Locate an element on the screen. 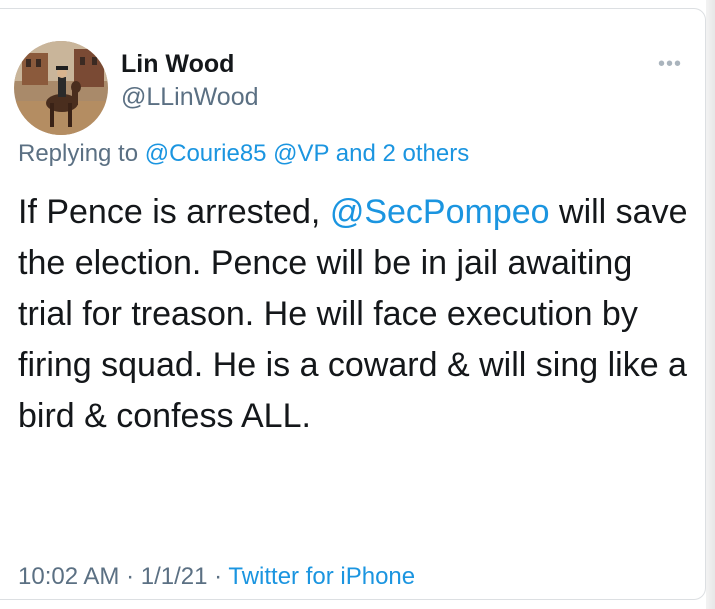  replying-to-label: Replying to is located at coordinates (81, 153).